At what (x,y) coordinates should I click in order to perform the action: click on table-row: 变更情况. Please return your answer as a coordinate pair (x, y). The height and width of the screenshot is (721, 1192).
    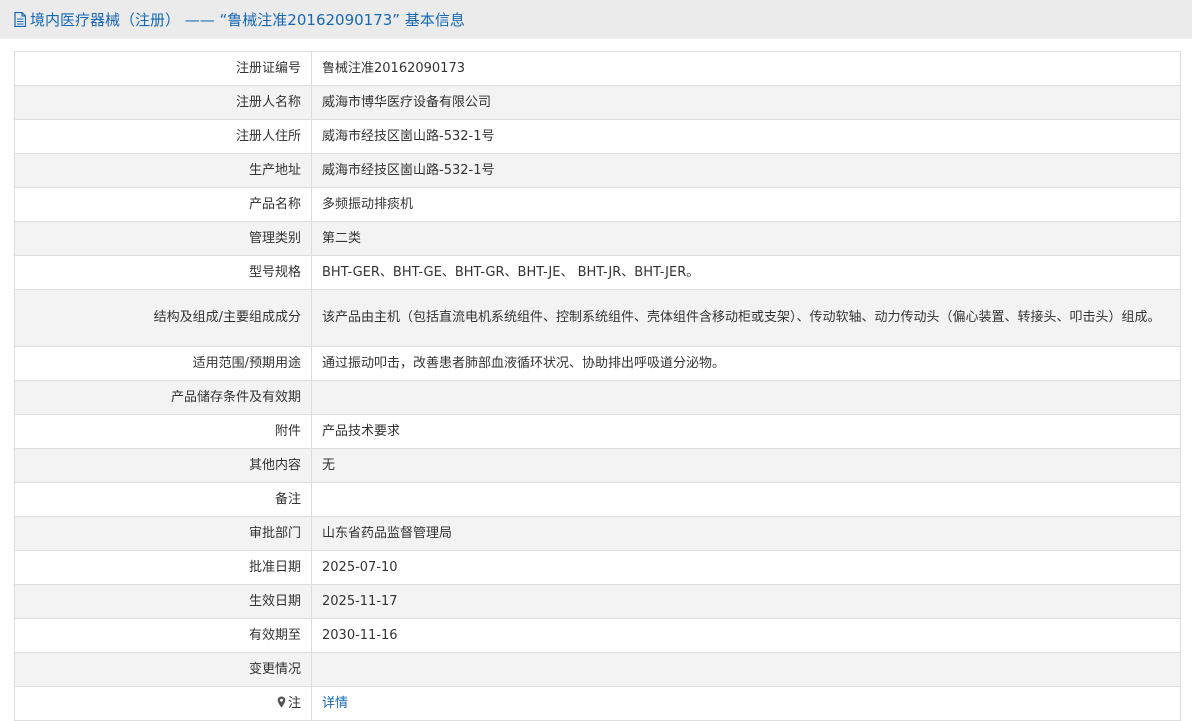
    Looking at the image, I should click on (597, 669).